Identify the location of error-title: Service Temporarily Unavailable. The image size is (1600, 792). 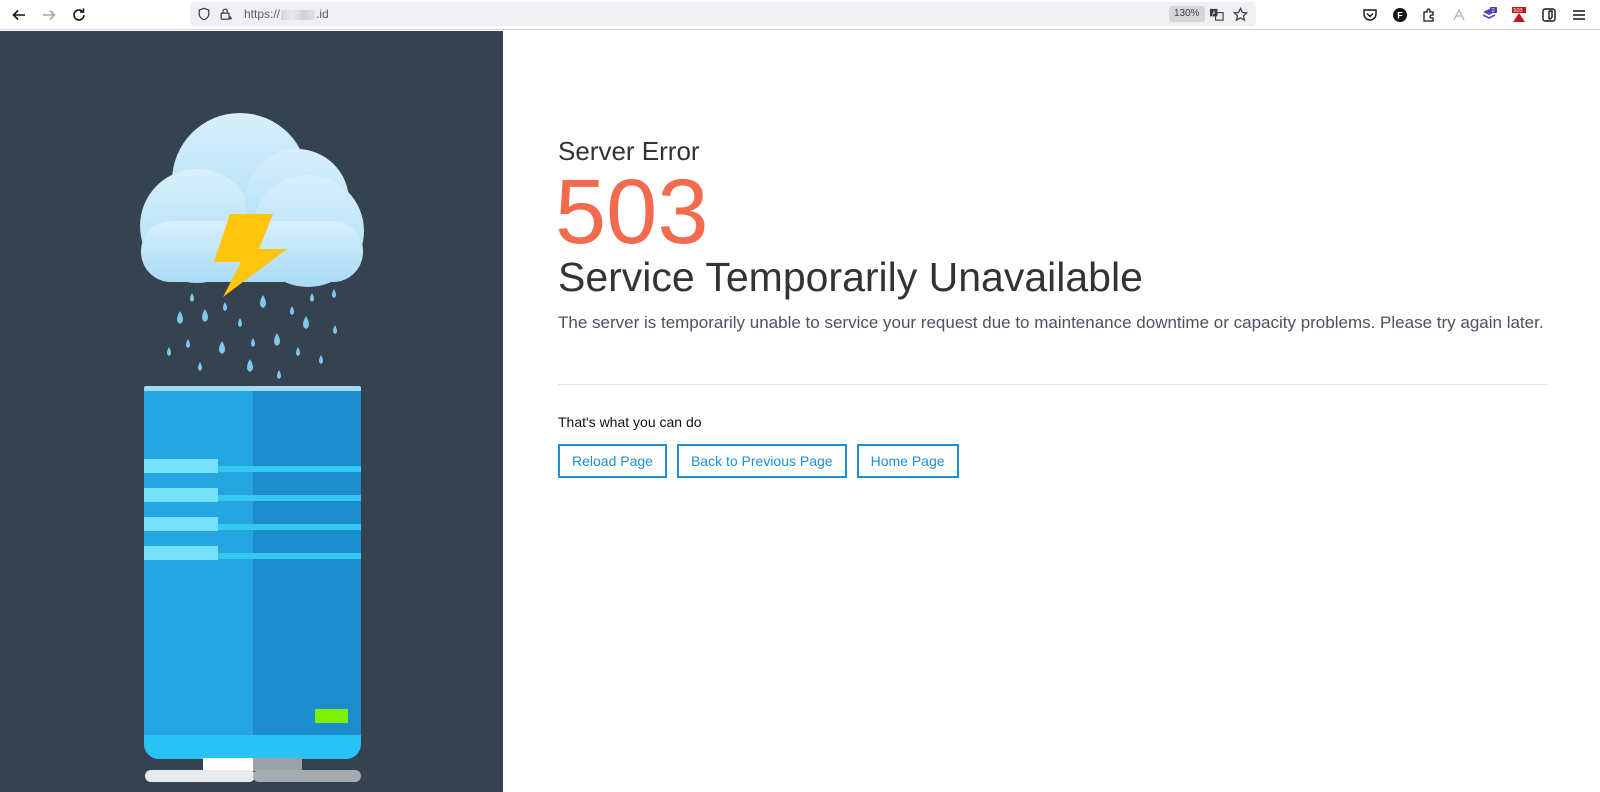
(850, 277).